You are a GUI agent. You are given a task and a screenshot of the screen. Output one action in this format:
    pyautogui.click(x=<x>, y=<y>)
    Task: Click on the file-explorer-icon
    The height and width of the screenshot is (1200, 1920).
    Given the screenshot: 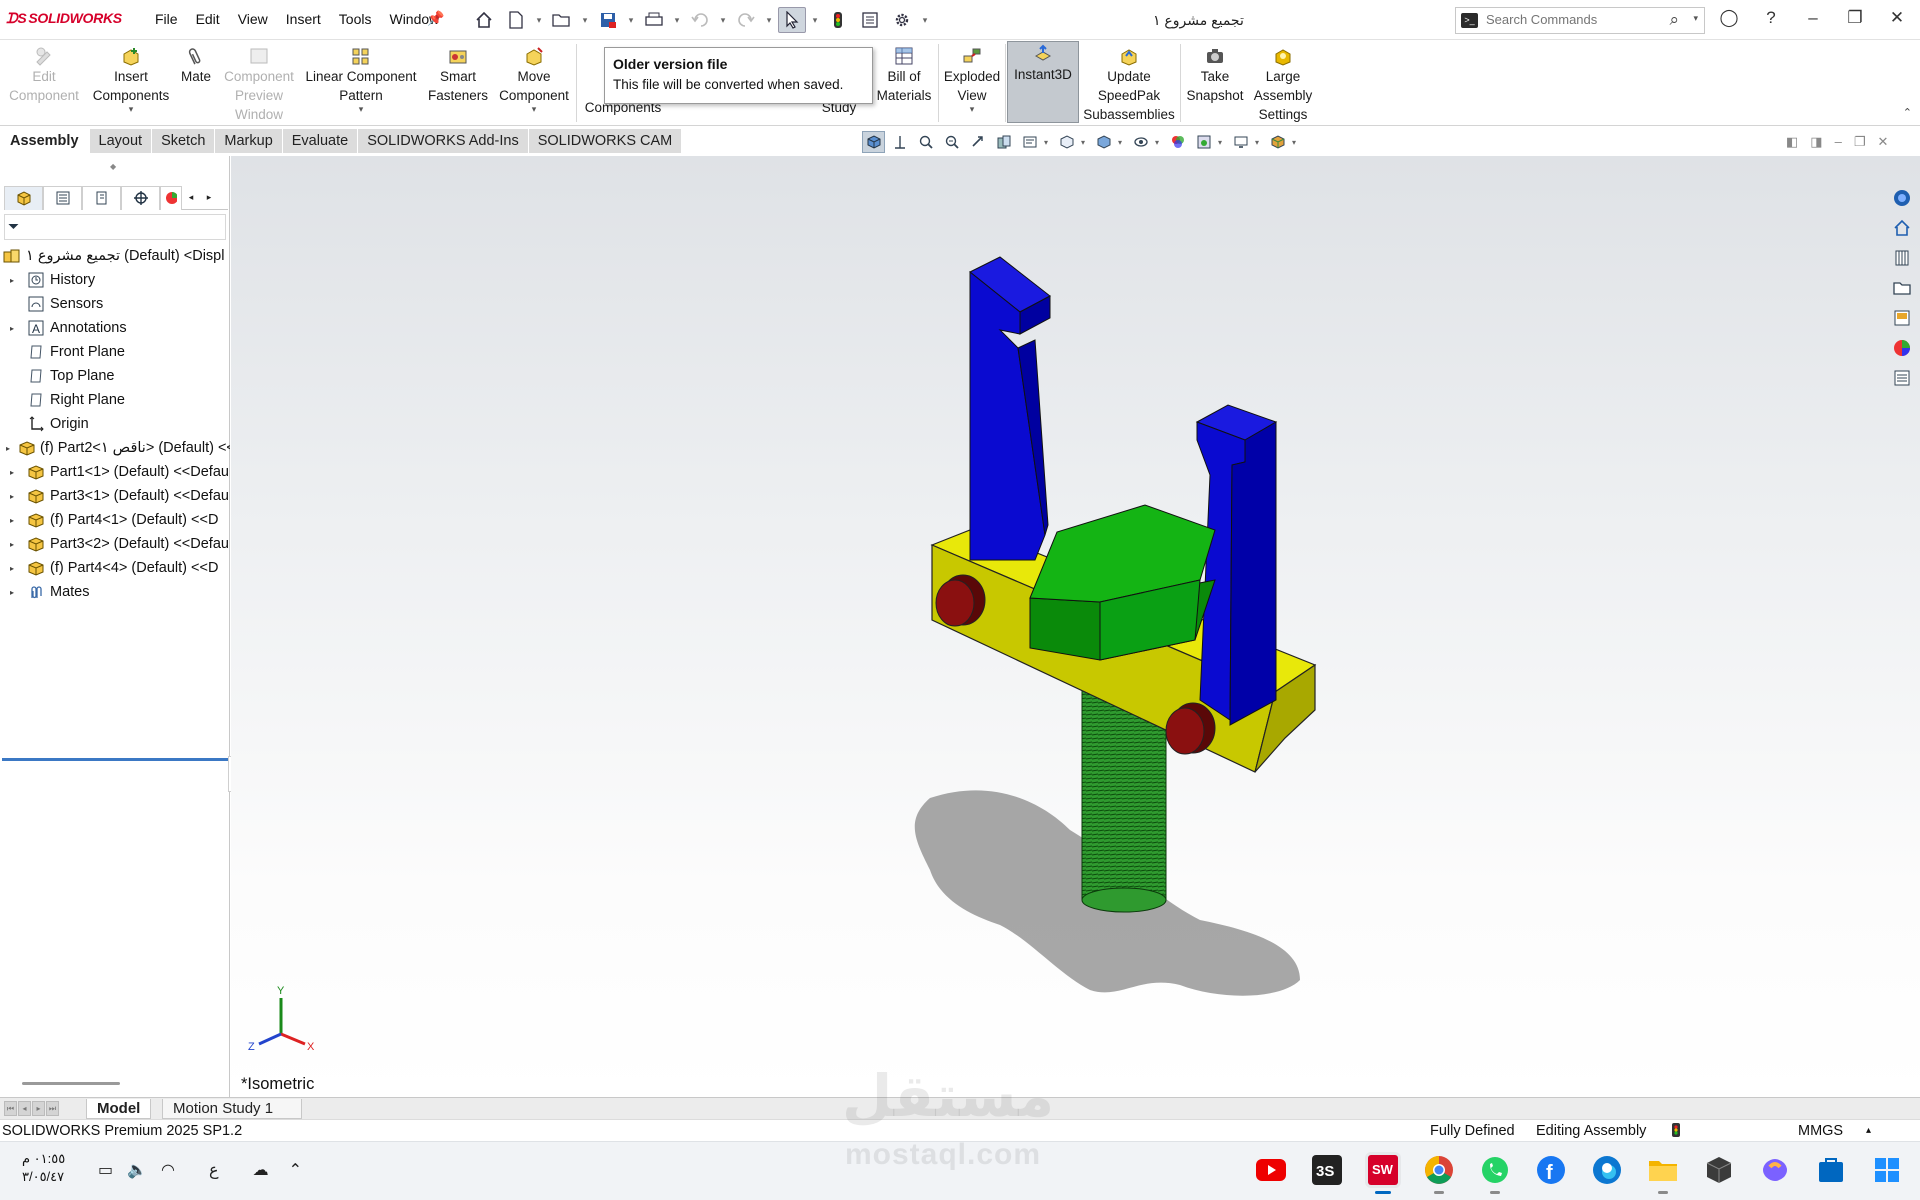 What is the action you would take?
    pyautogui.click(x=1902, y=288)
    